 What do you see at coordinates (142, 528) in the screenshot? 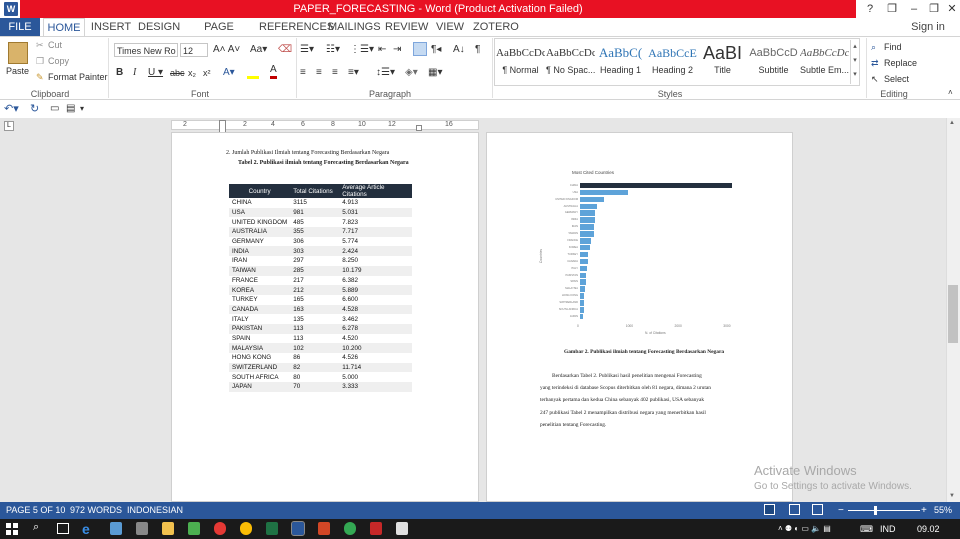
I see `store-icon` at bounding box center [142, 528].